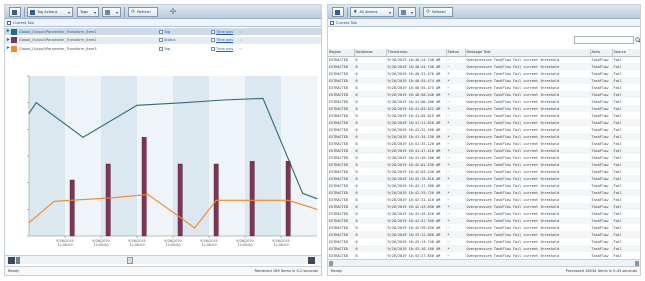  What do you see at coordinates (528, 53) in the screenshot?
I see `column-header: Message Text` at bounding box center [528, 53].